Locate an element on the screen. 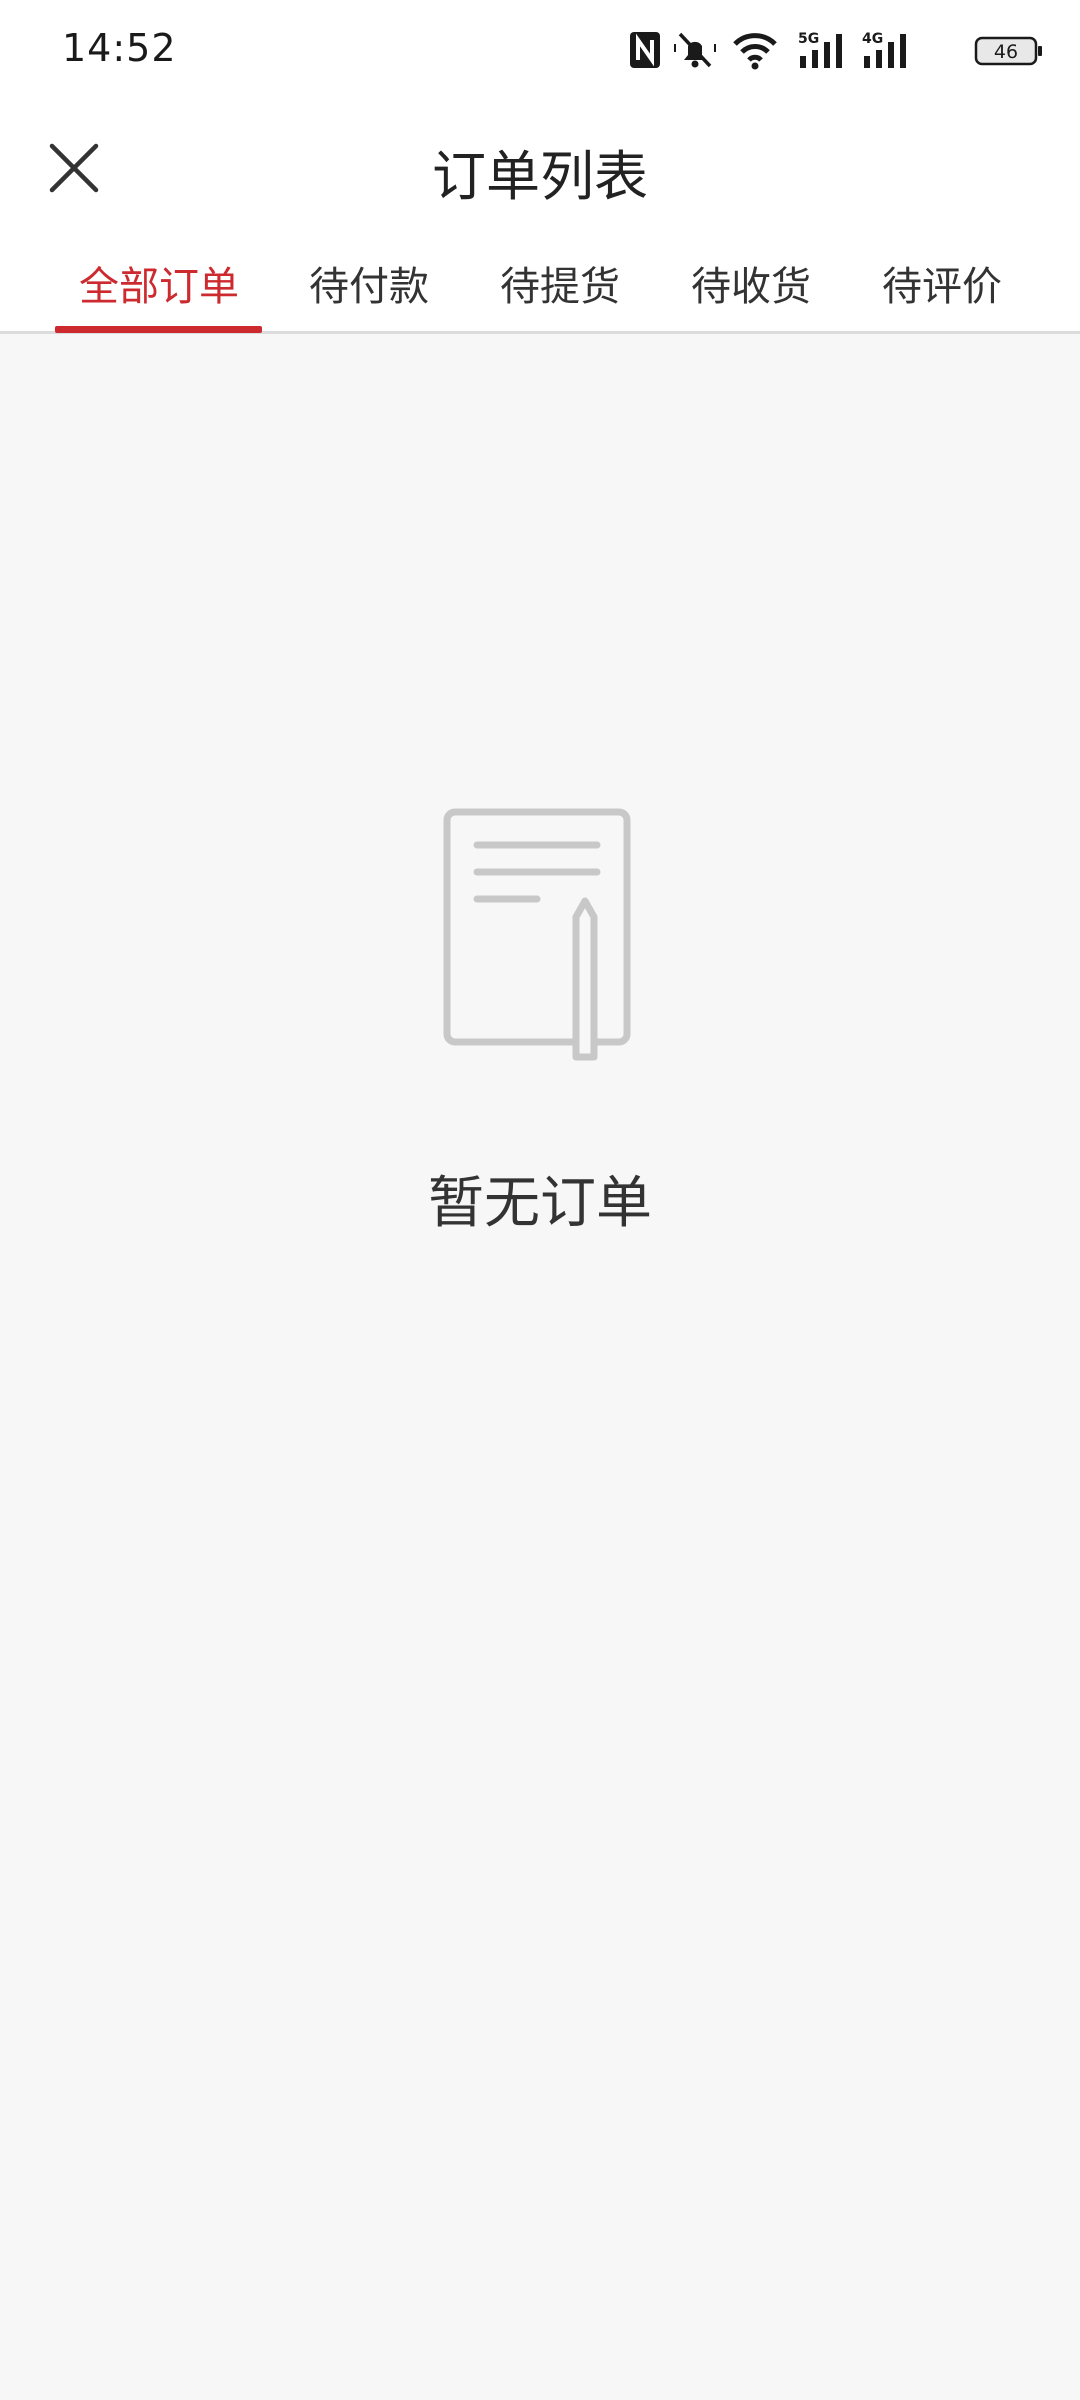 The height and width of the screenshot is (2400, 1080). page-title: 订单列表 is located at coordinates (540, 176).